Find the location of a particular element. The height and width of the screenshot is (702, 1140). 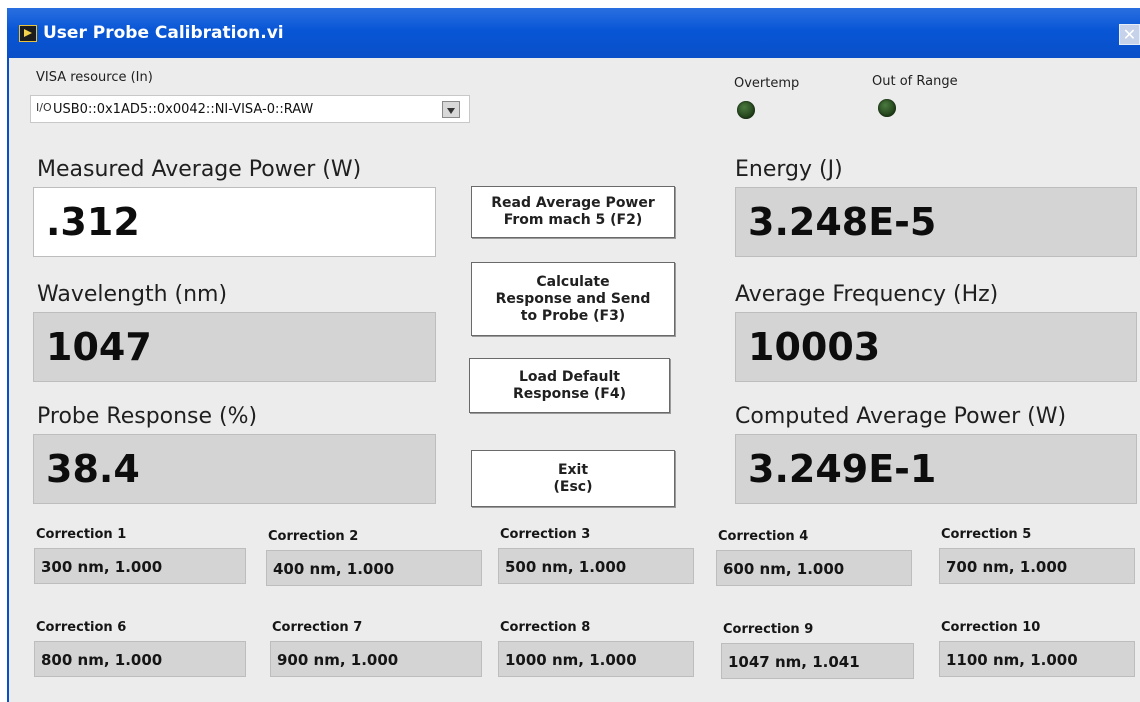

correction-8-label: Correction 8 is located at coordinates (545, 627).